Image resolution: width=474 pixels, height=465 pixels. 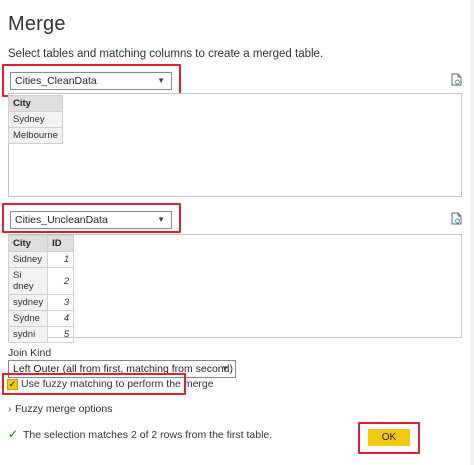 What do you see at coordinates (94, 384) in the screenshot?
I see `highlight-fuzzy-matching` at bounding box center [94, 384].